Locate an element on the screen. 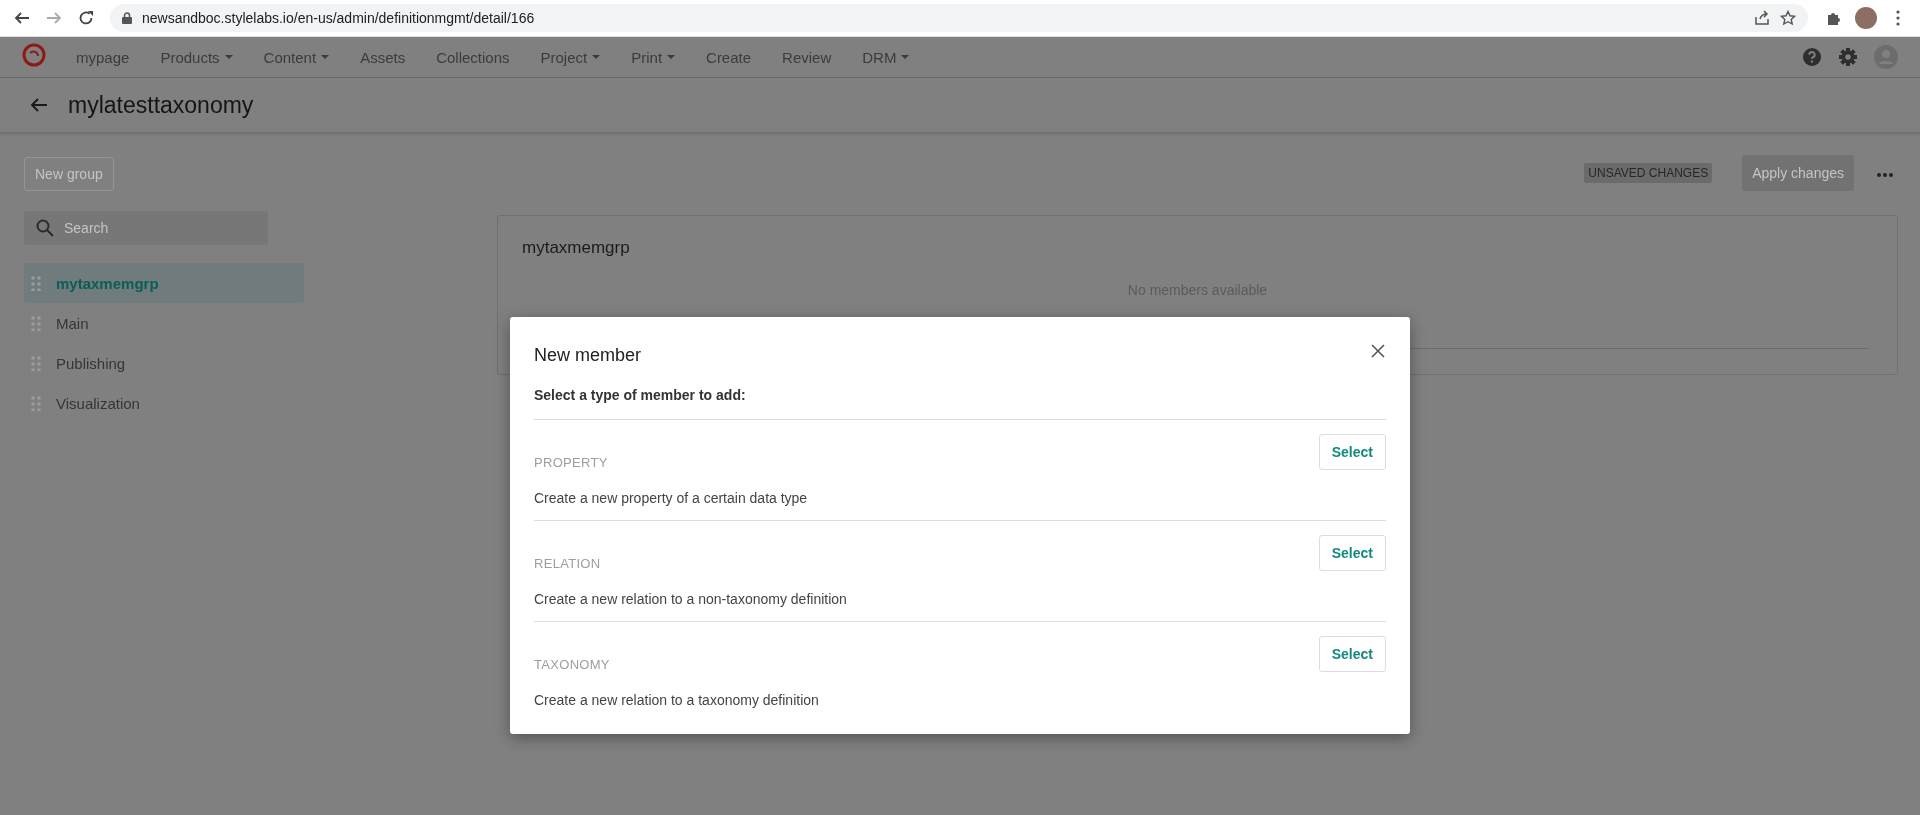 Image resolution: width=1920 pixels, height=815 pixels. url-text: newsandboc.stylelabs.io/en-us/admin/definitionmgmt/detail/166 is located at coordinates (338, 18).